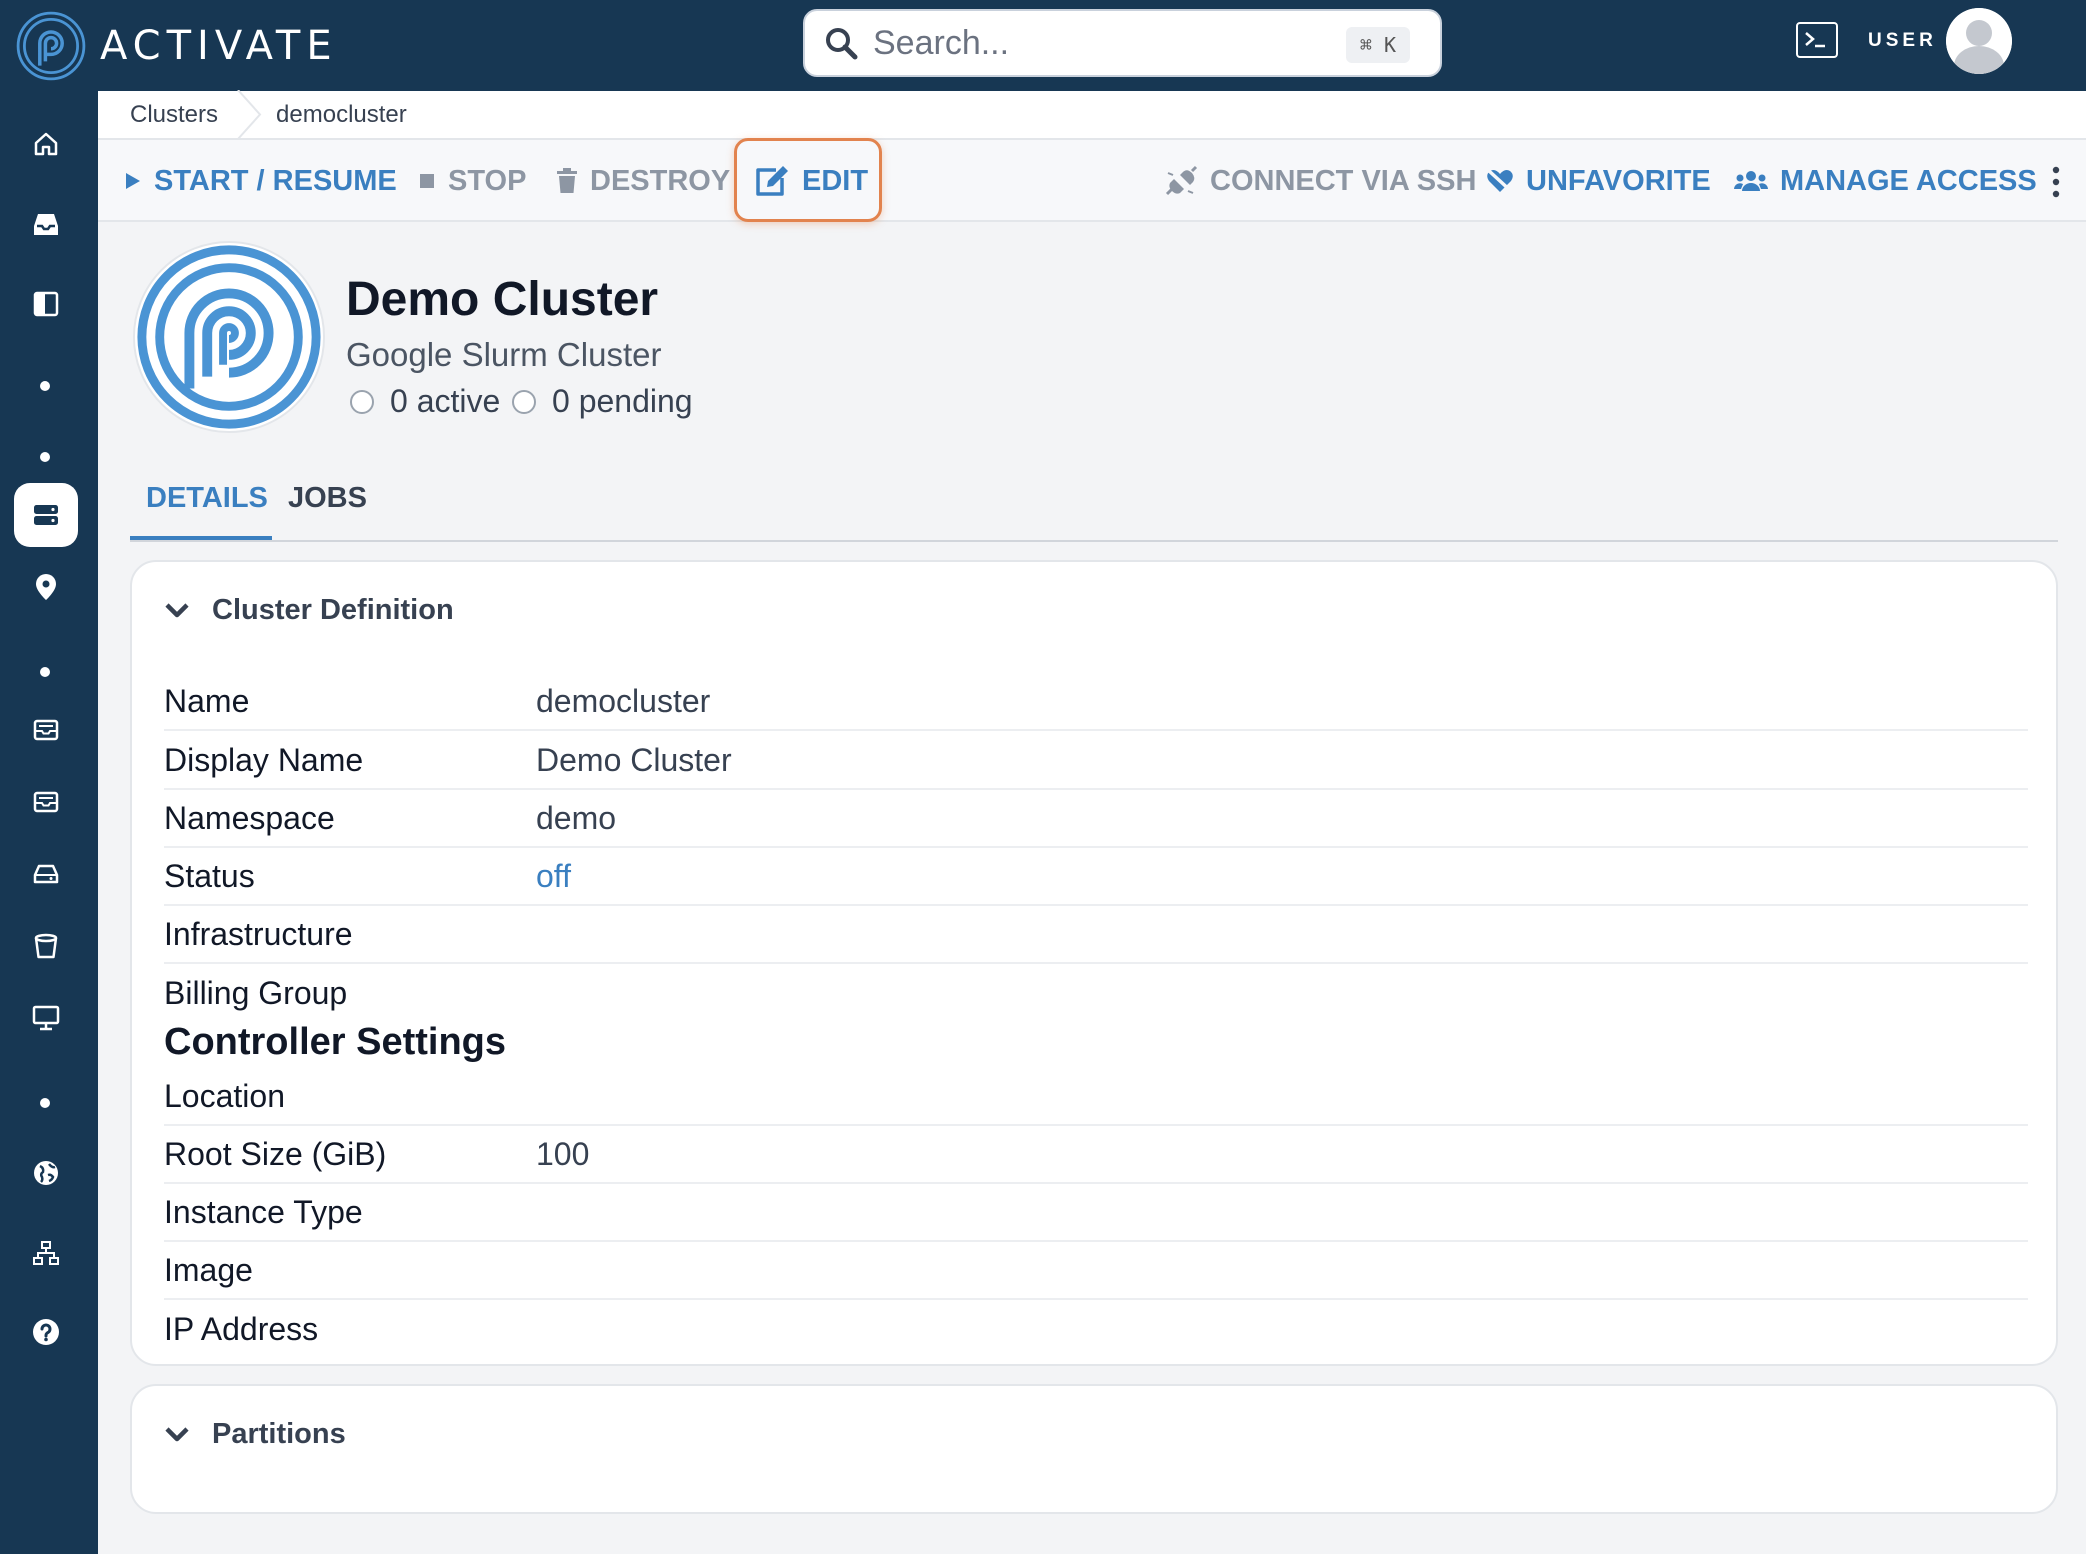 This screenshot has height=1554, width=2086. What do you see at coordinates (602, 401) in the screenshot?
I see `pending-count: 0 pending` at bounding box center [602, 401].